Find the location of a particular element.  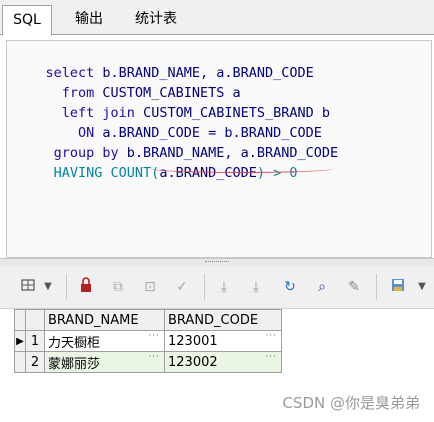

highlight-underline is located at coordinates (242, 168).